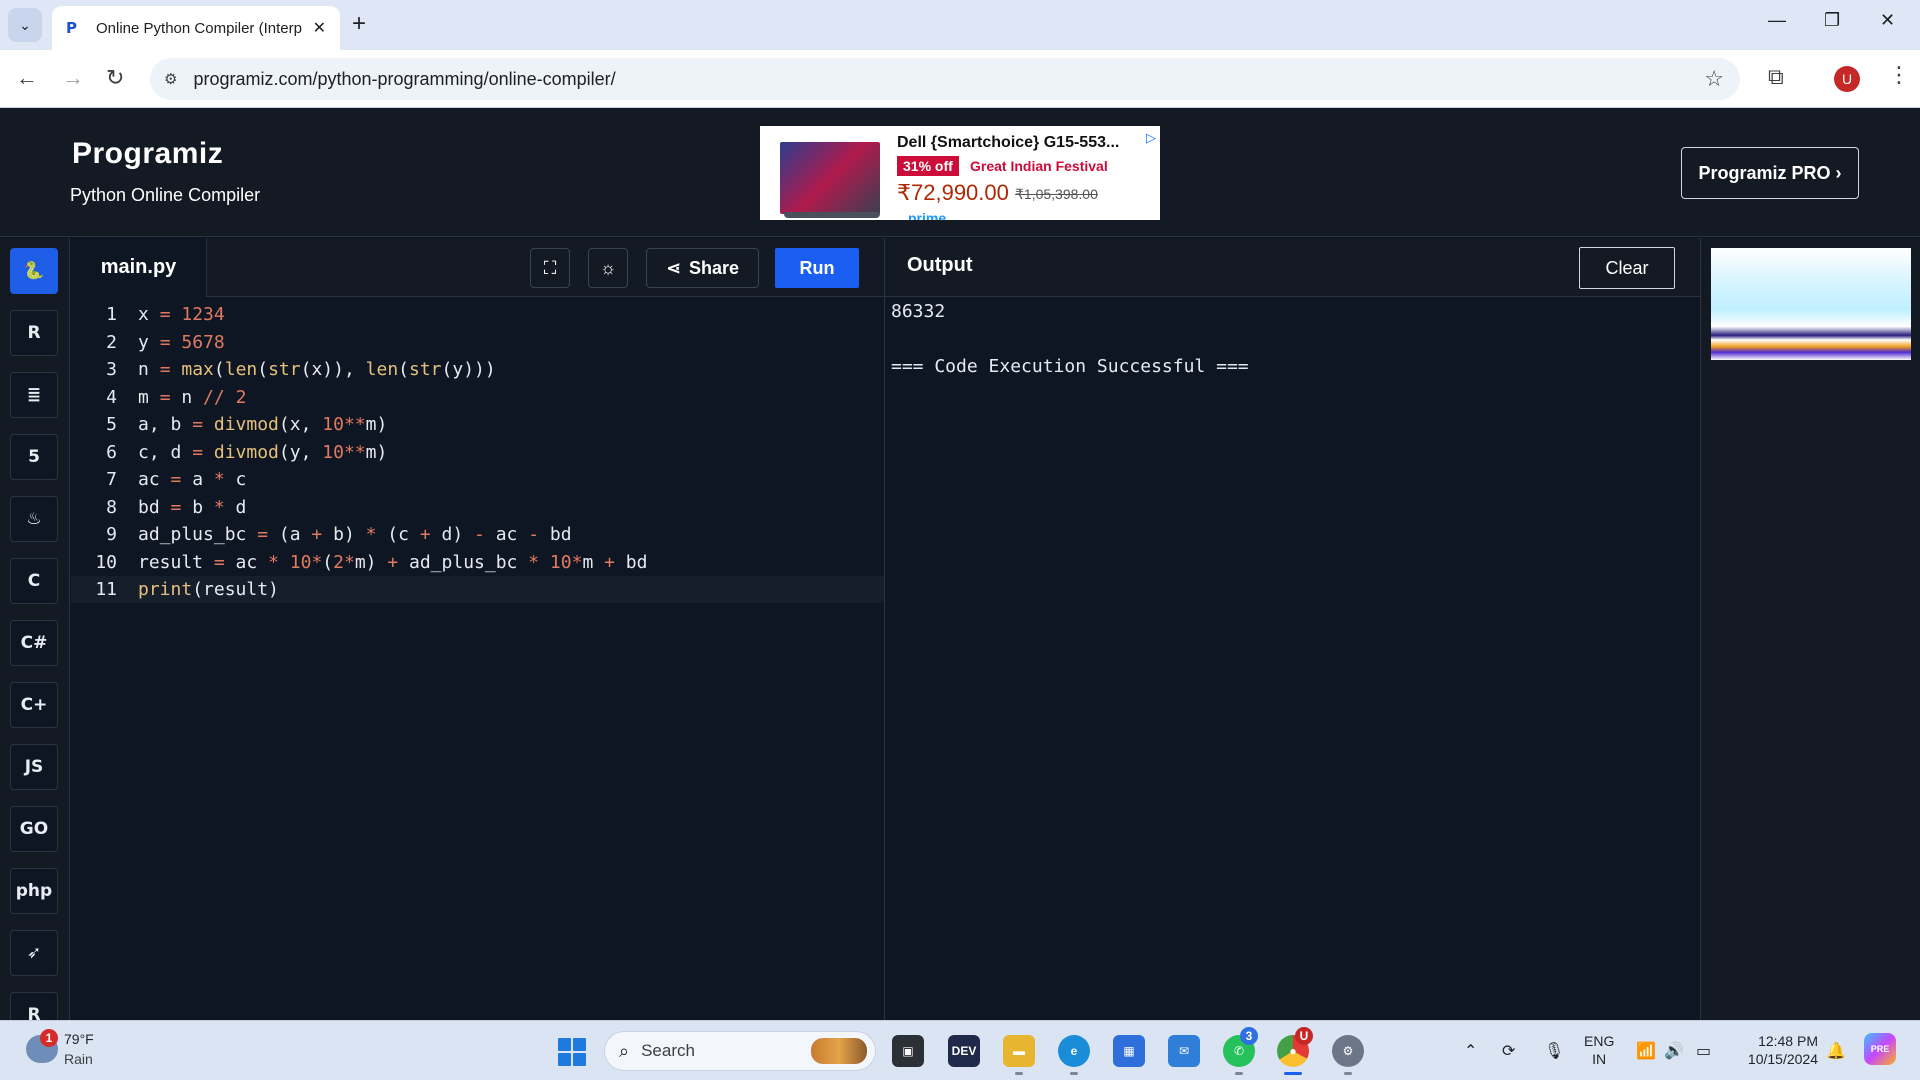 The image size is (1920, 1080). I want to click on task-view-icon: ▣, so click(908, 1051).